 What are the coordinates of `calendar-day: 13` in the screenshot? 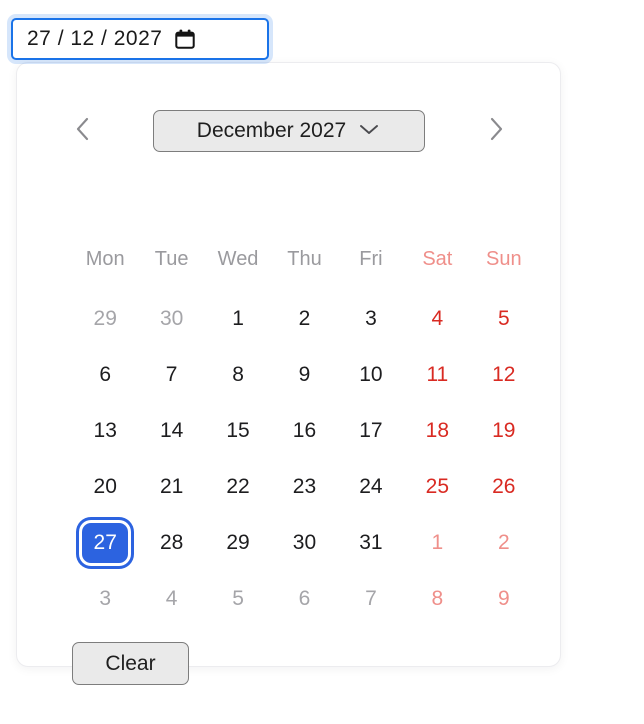 It's located at (105, 431).